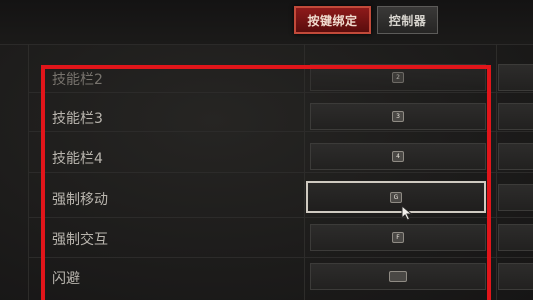 This screenshot has height=300, width=533. What do you see at coordinates (407, 20) in the screenshot?
I see `tab-controller: 控制器` at bounding box center [407, 20].